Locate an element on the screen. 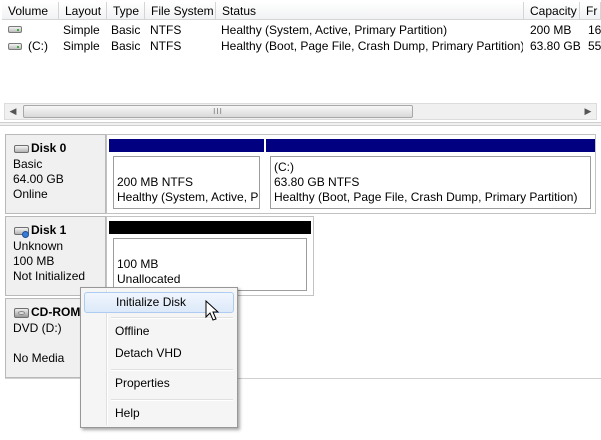  disk-name: Disk 0 is located at coordinates (49, 148).